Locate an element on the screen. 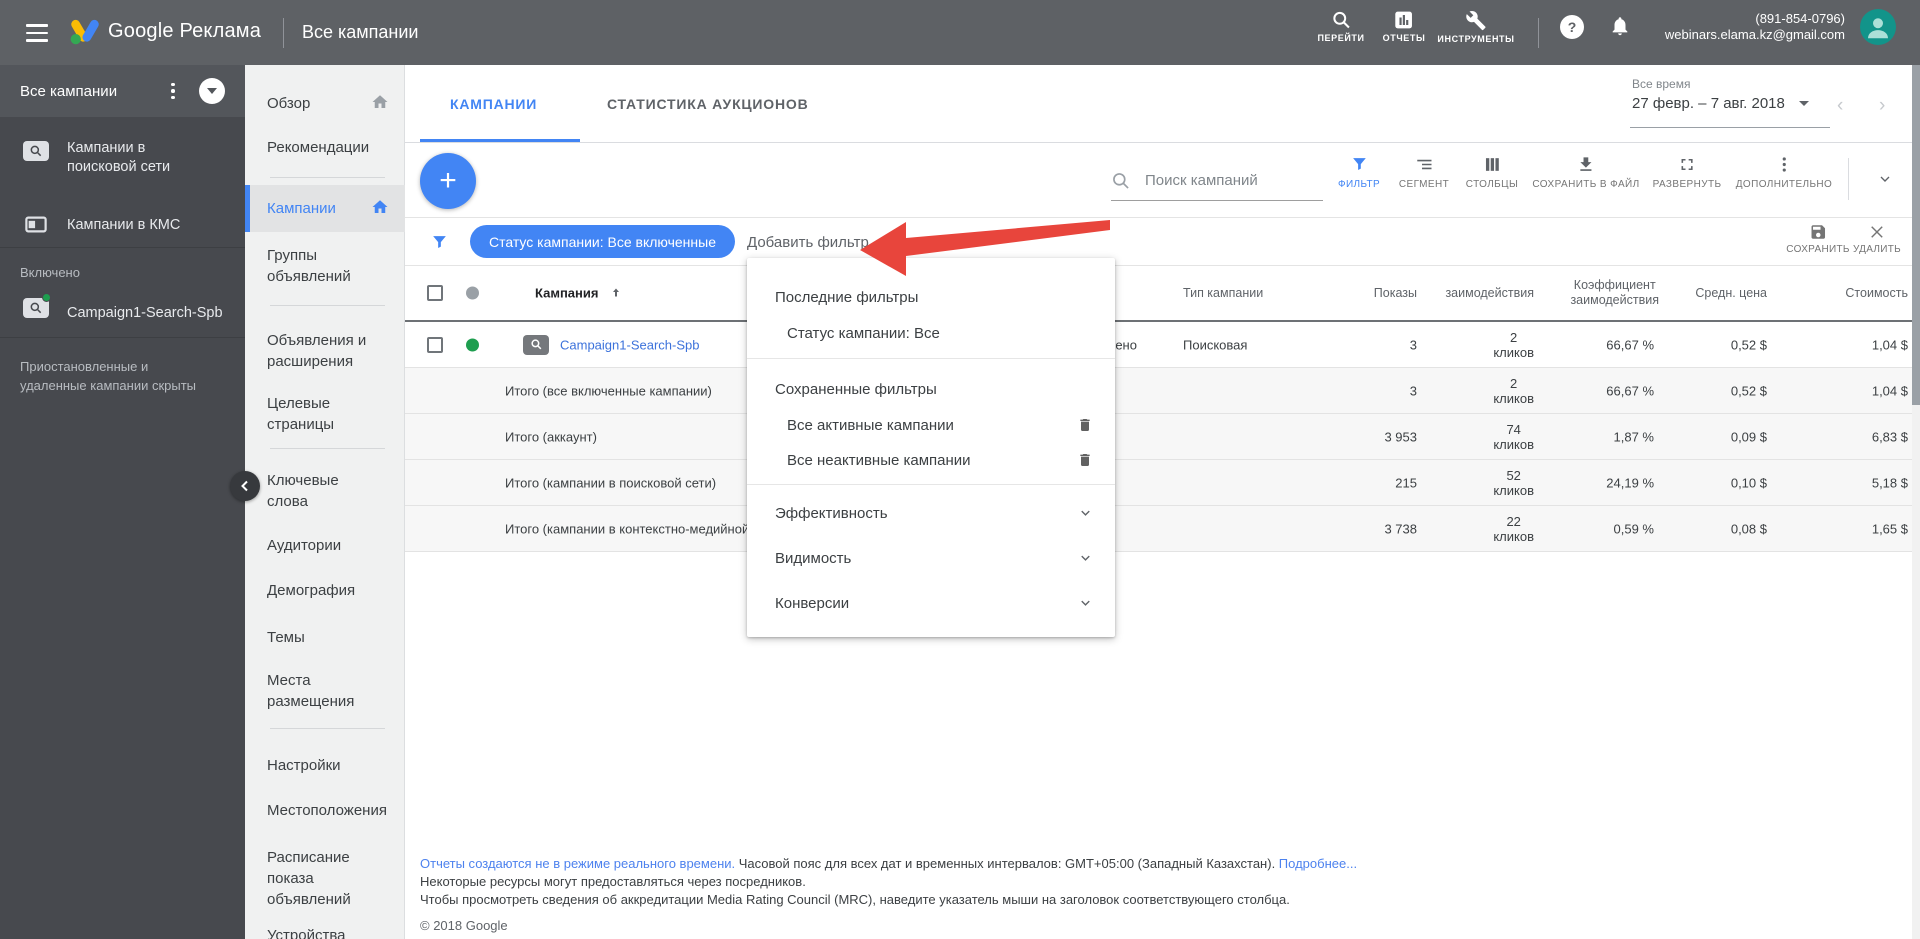 The width and height of the screenshot is (1920, 939). menu-hamburger-icon is located at coordinates (37, 33).